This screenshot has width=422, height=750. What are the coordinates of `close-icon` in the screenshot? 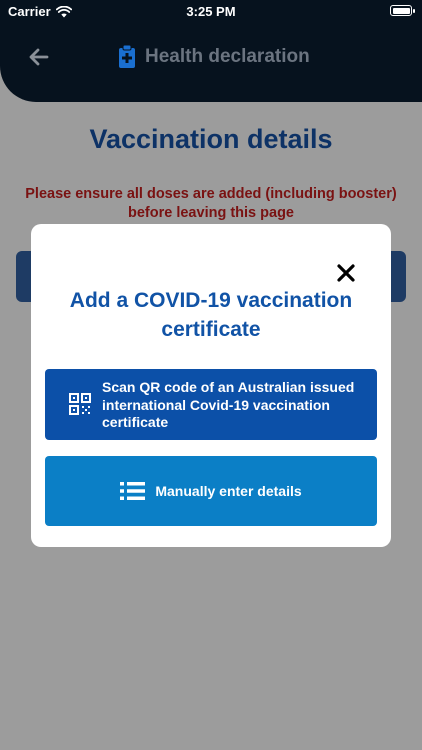 It's located at (346, 273).